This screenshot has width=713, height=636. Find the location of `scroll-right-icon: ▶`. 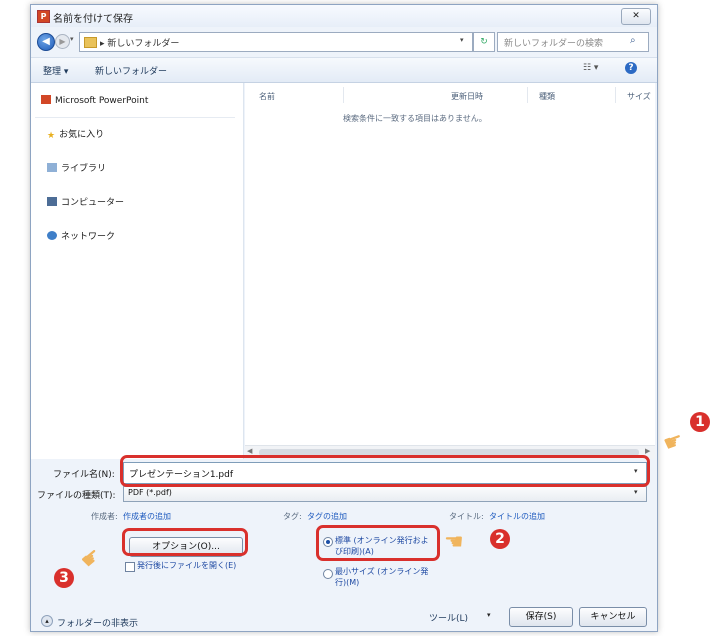

scroll-right-icon: ▶ is located at coordinates (647, 451).